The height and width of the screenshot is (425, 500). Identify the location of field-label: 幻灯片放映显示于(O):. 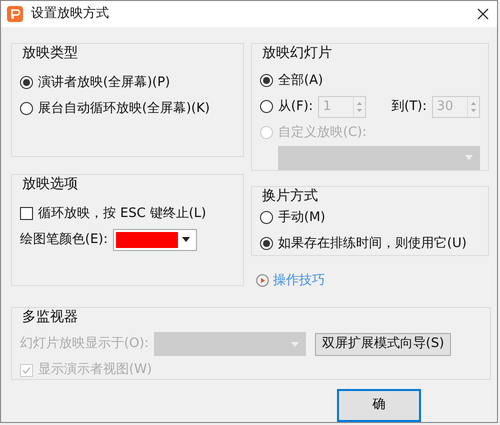
(84, 344).